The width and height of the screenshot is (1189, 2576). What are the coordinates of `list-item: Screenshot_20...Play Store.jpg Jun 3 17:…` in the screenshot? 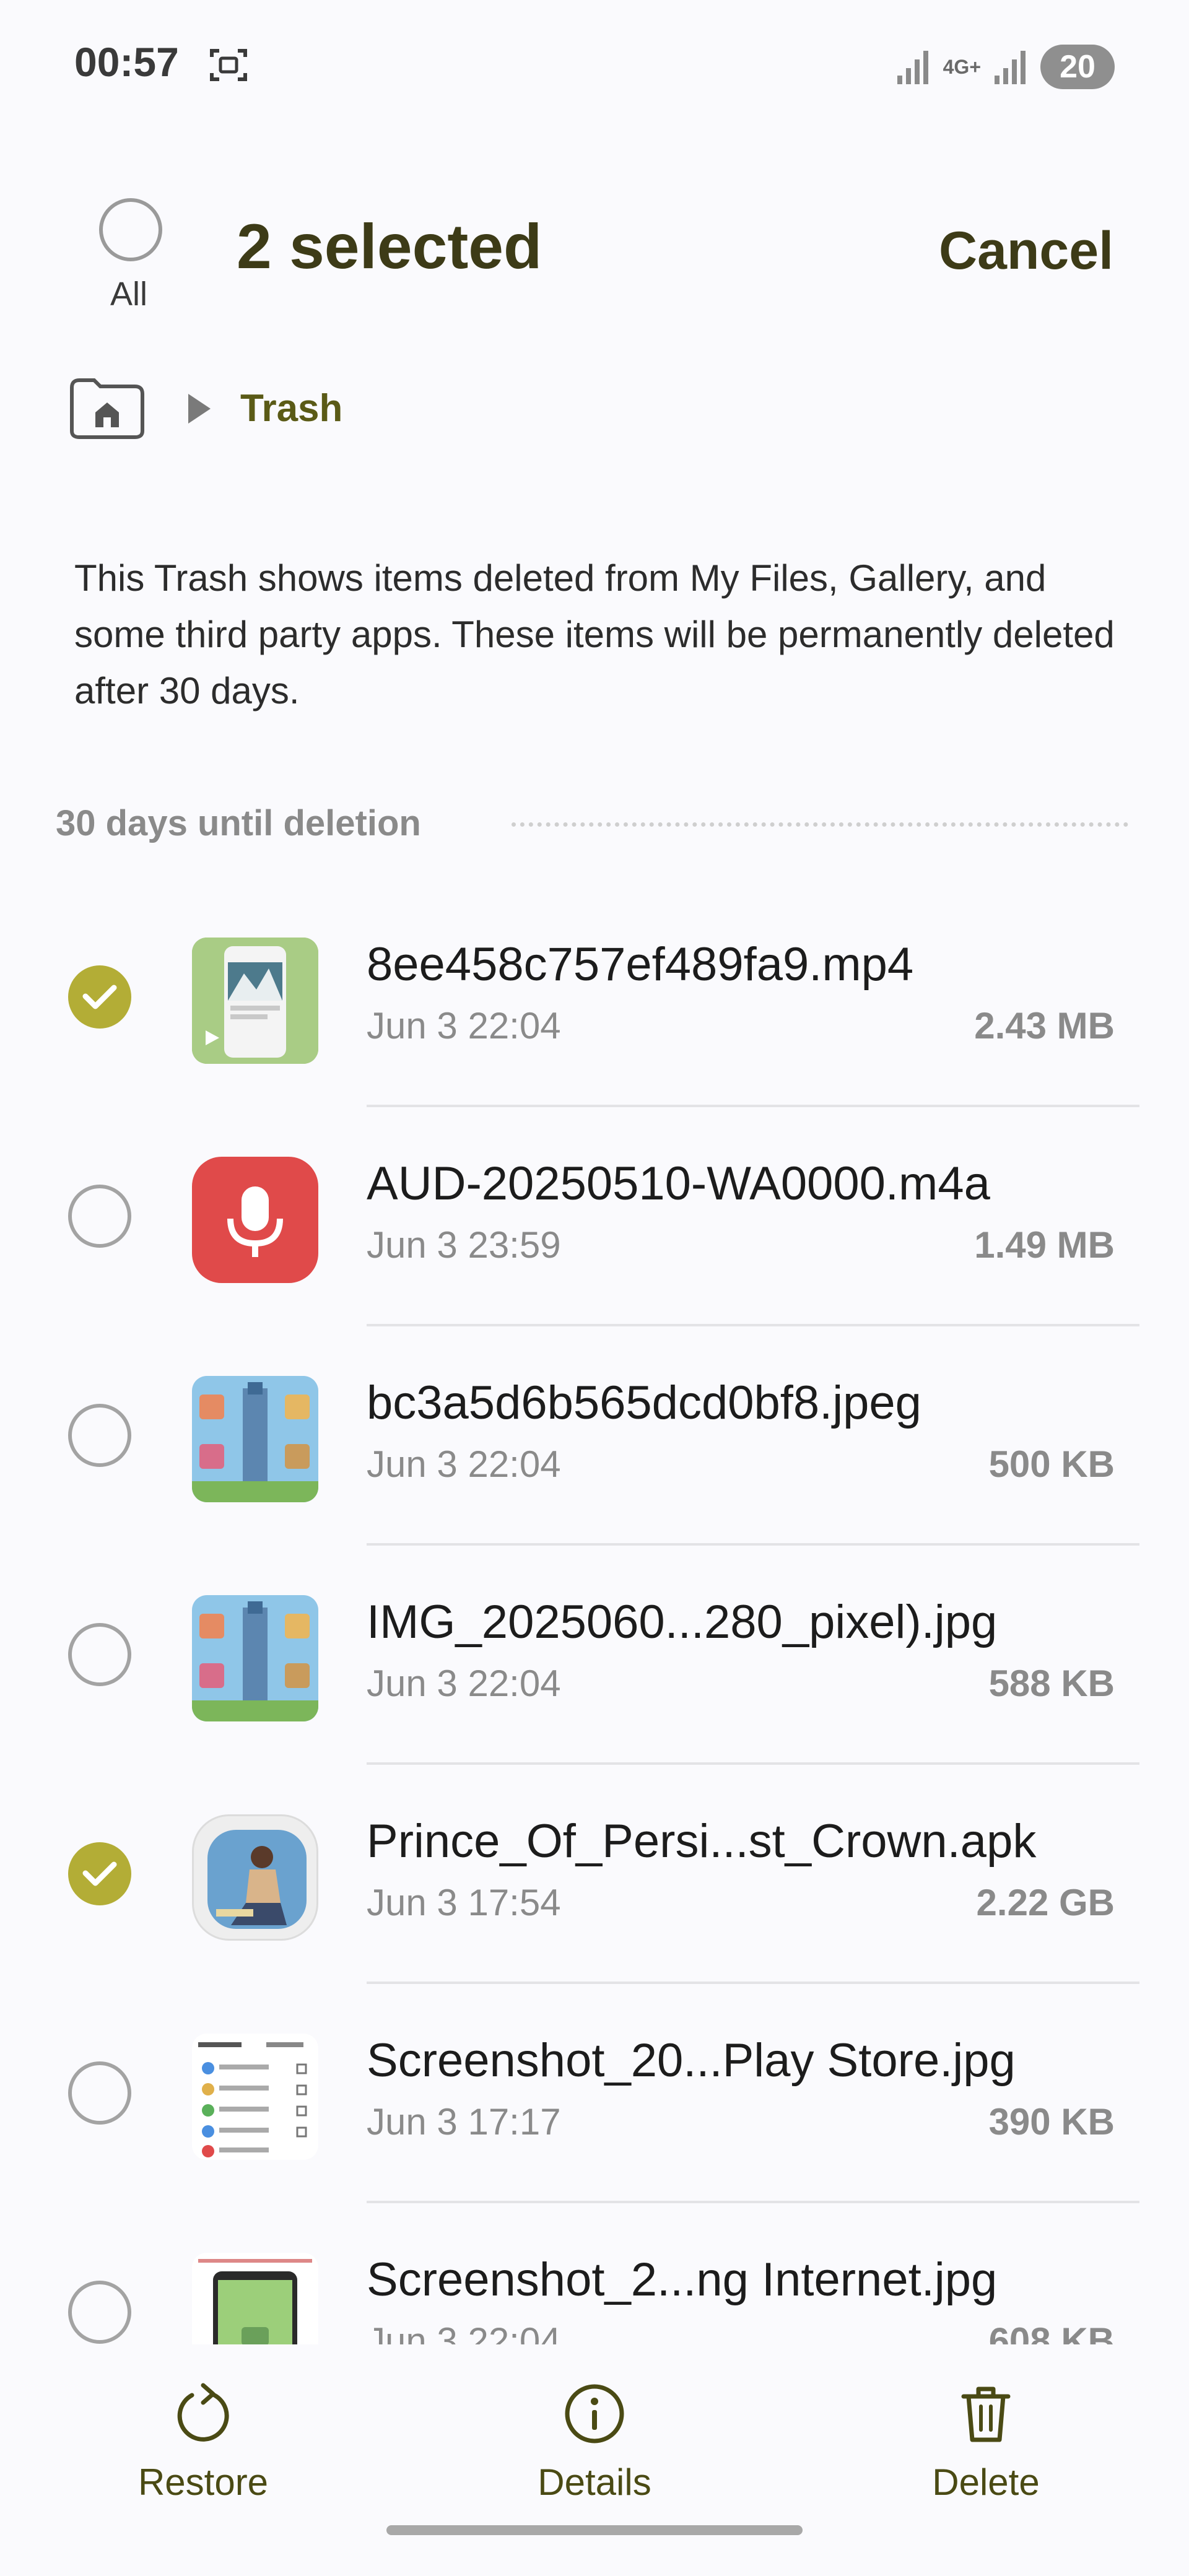 It's located at (594, 2093).